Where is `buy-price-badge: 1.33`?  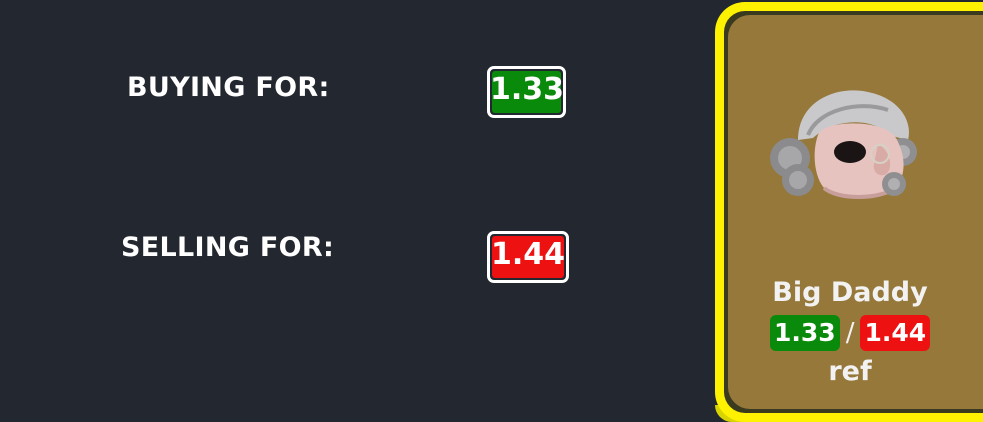 buy-price-badge: 1.33 is located at coordinates (526, 92).